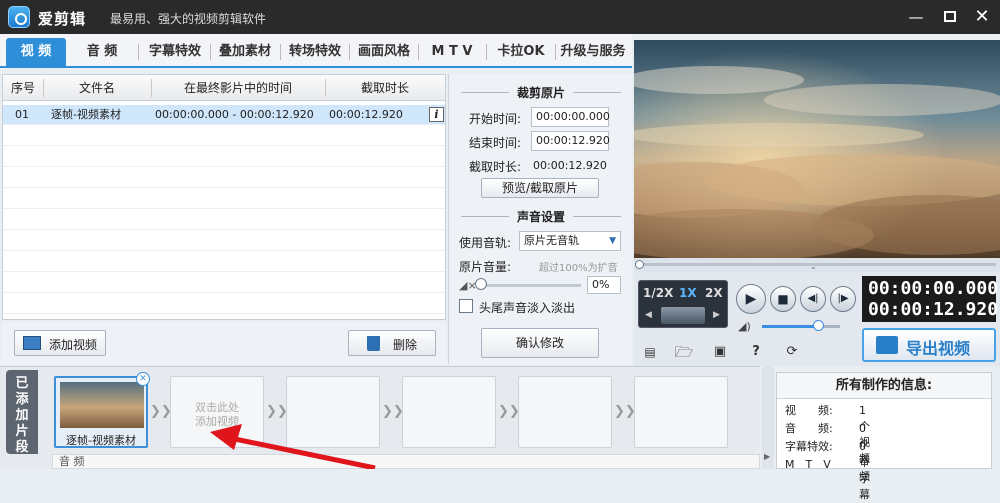 The image size is (1000, 503). What do you see at coordinates (245, 52) in the screenshot?
I see `tab-overlay: 叠加素材` at bounding box center [245, 52].